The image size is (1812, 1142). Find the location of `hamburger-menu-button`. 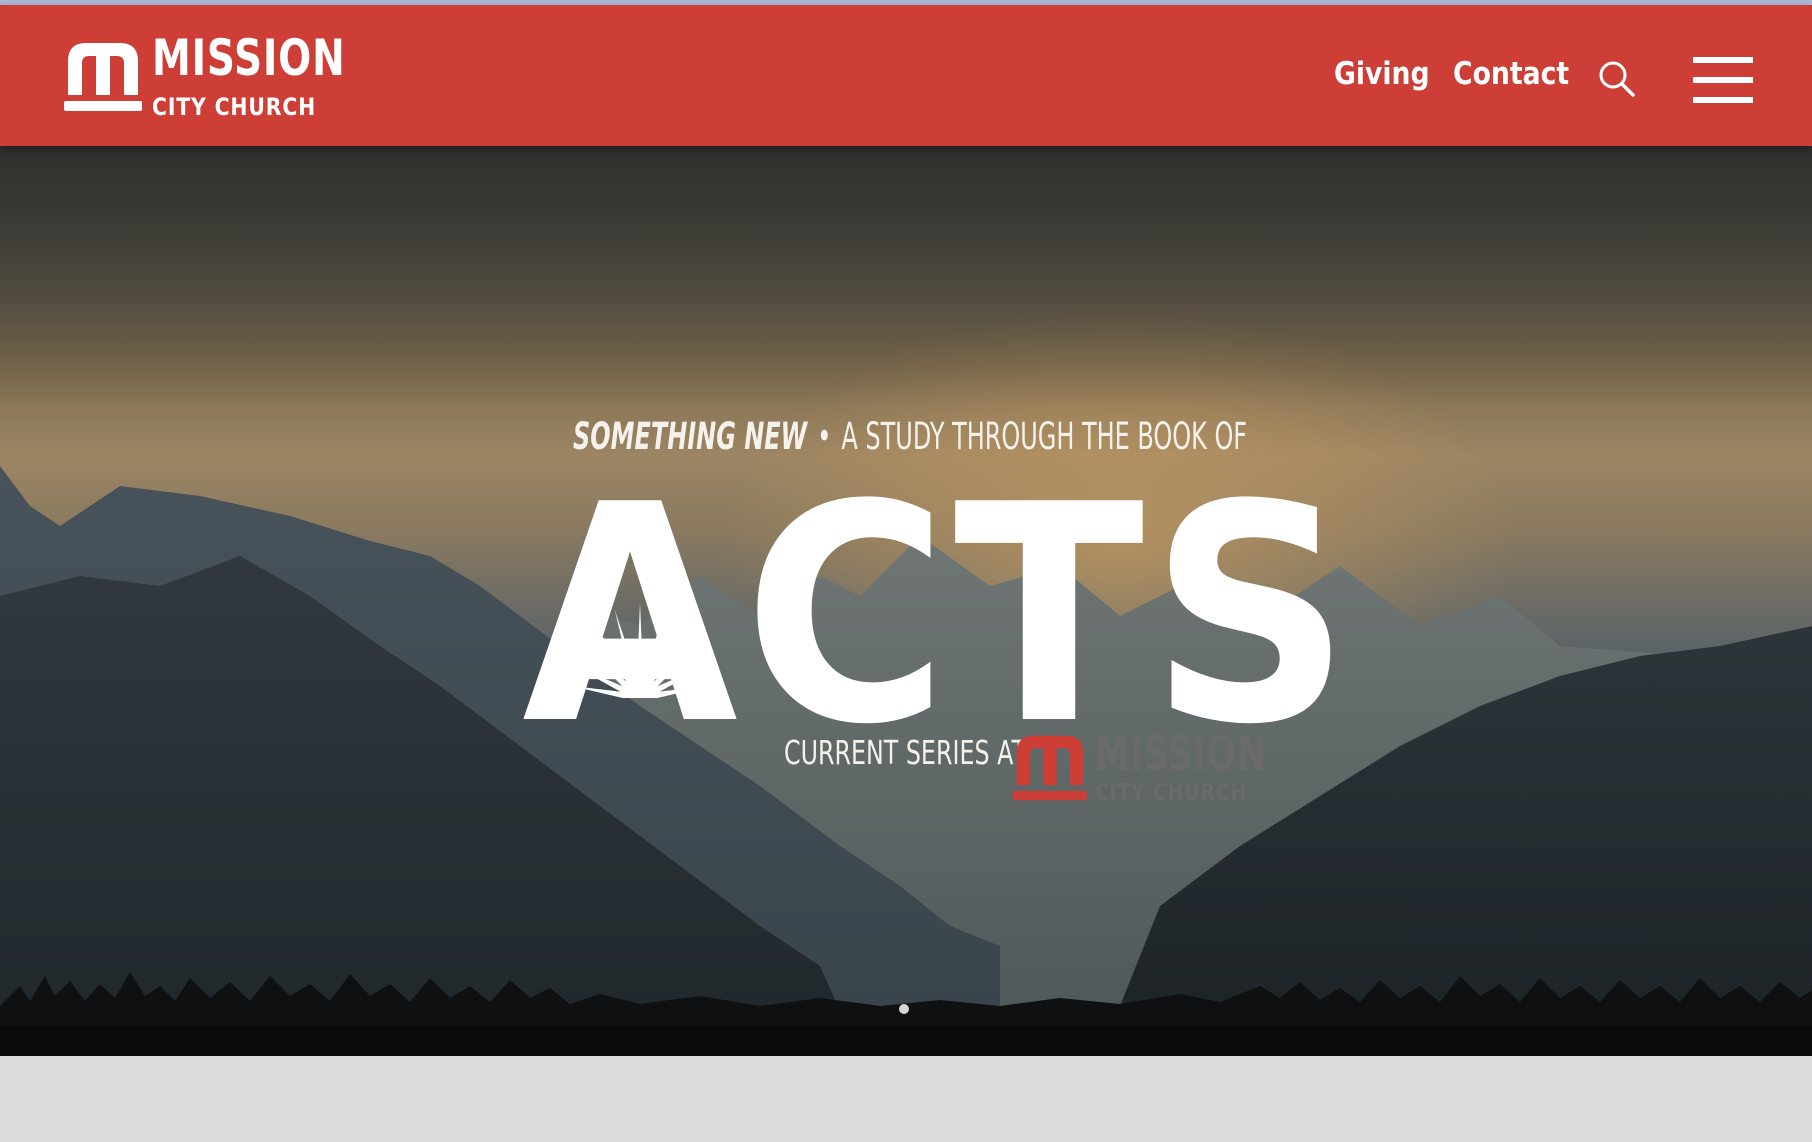

hamburger-menu-button is located at coordinates (1723, 80).